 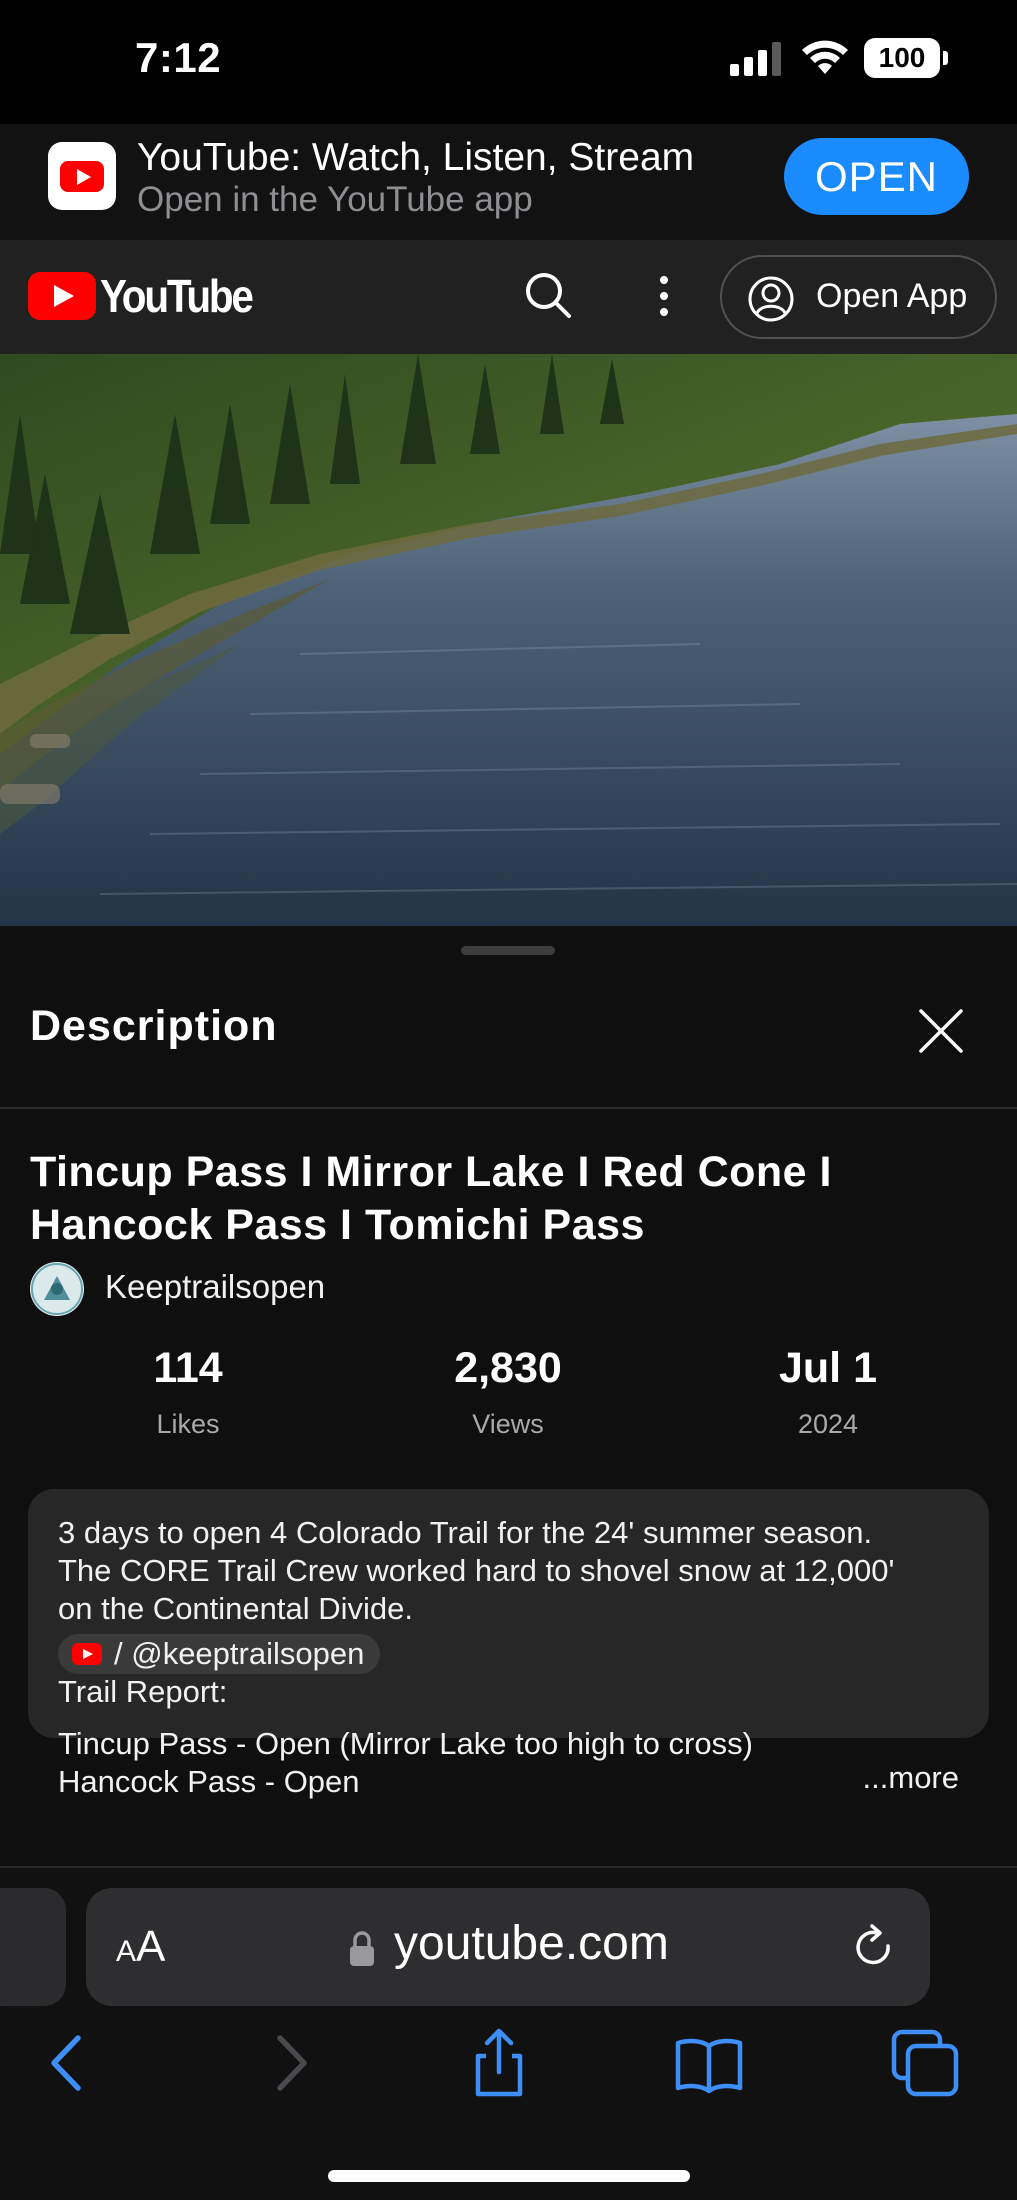 I want to click on forward-icon, so click(x=289, y=2063).